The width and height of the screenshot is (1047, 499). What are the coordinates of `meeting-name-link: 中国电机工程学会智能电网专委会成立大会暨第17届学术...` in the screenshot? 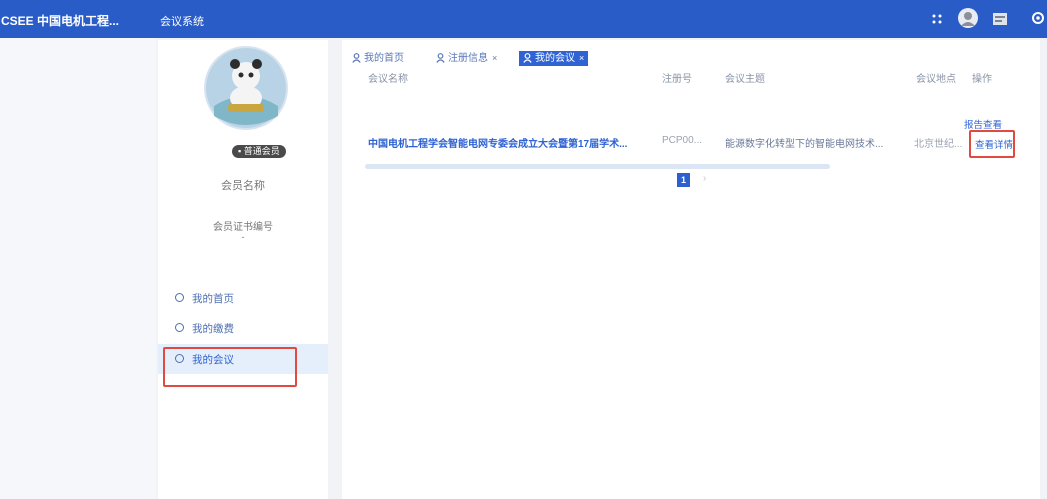 It's located at (497, 142).